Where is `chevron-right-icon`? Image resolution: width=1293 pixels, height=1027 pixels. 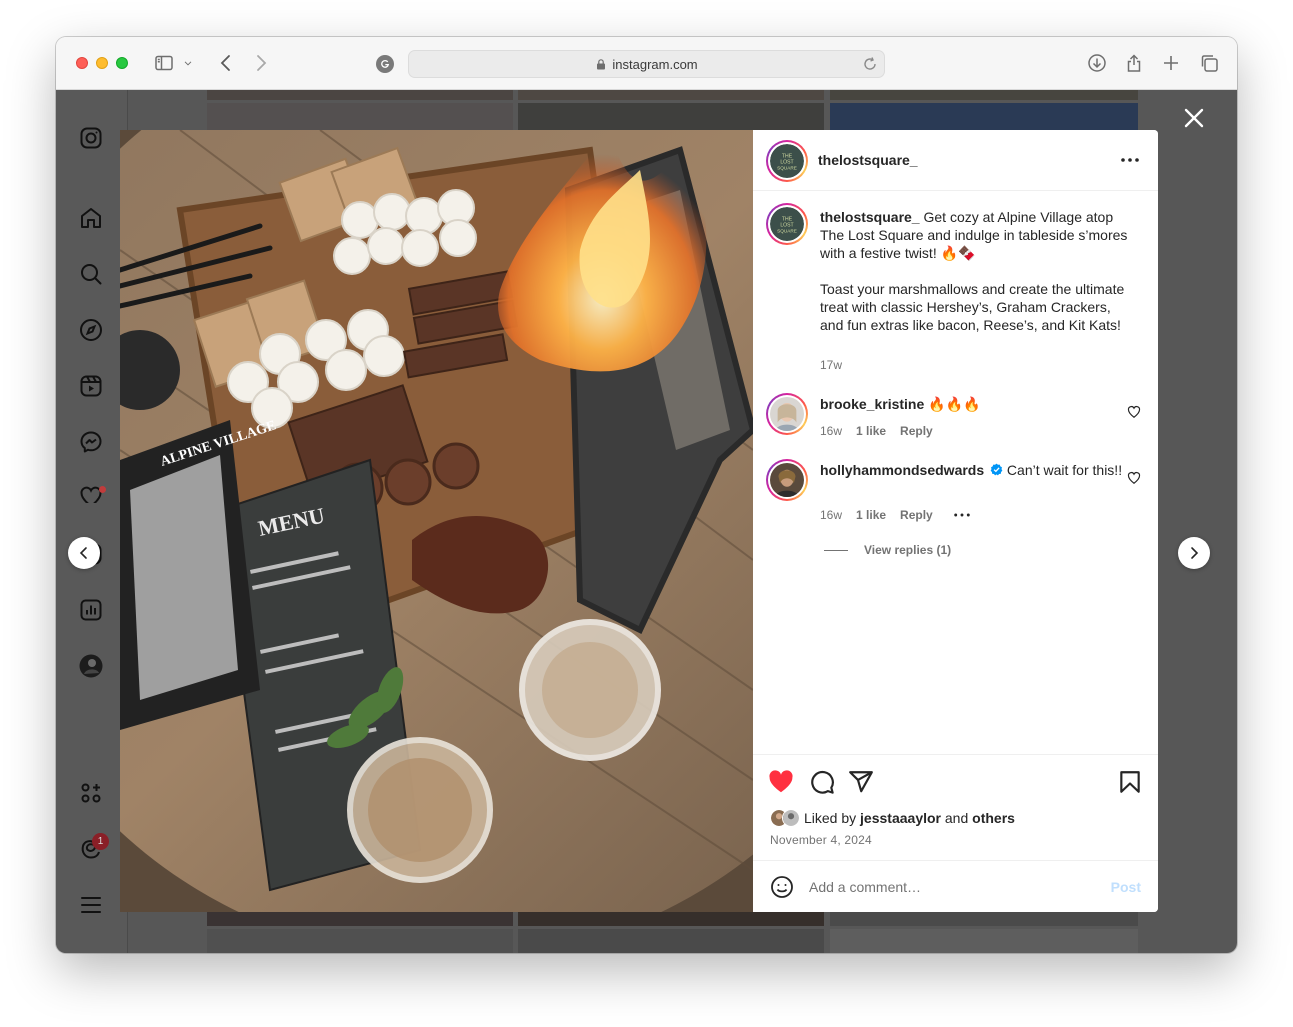
chevron-right-icon is located at coordinates (1195, 553).